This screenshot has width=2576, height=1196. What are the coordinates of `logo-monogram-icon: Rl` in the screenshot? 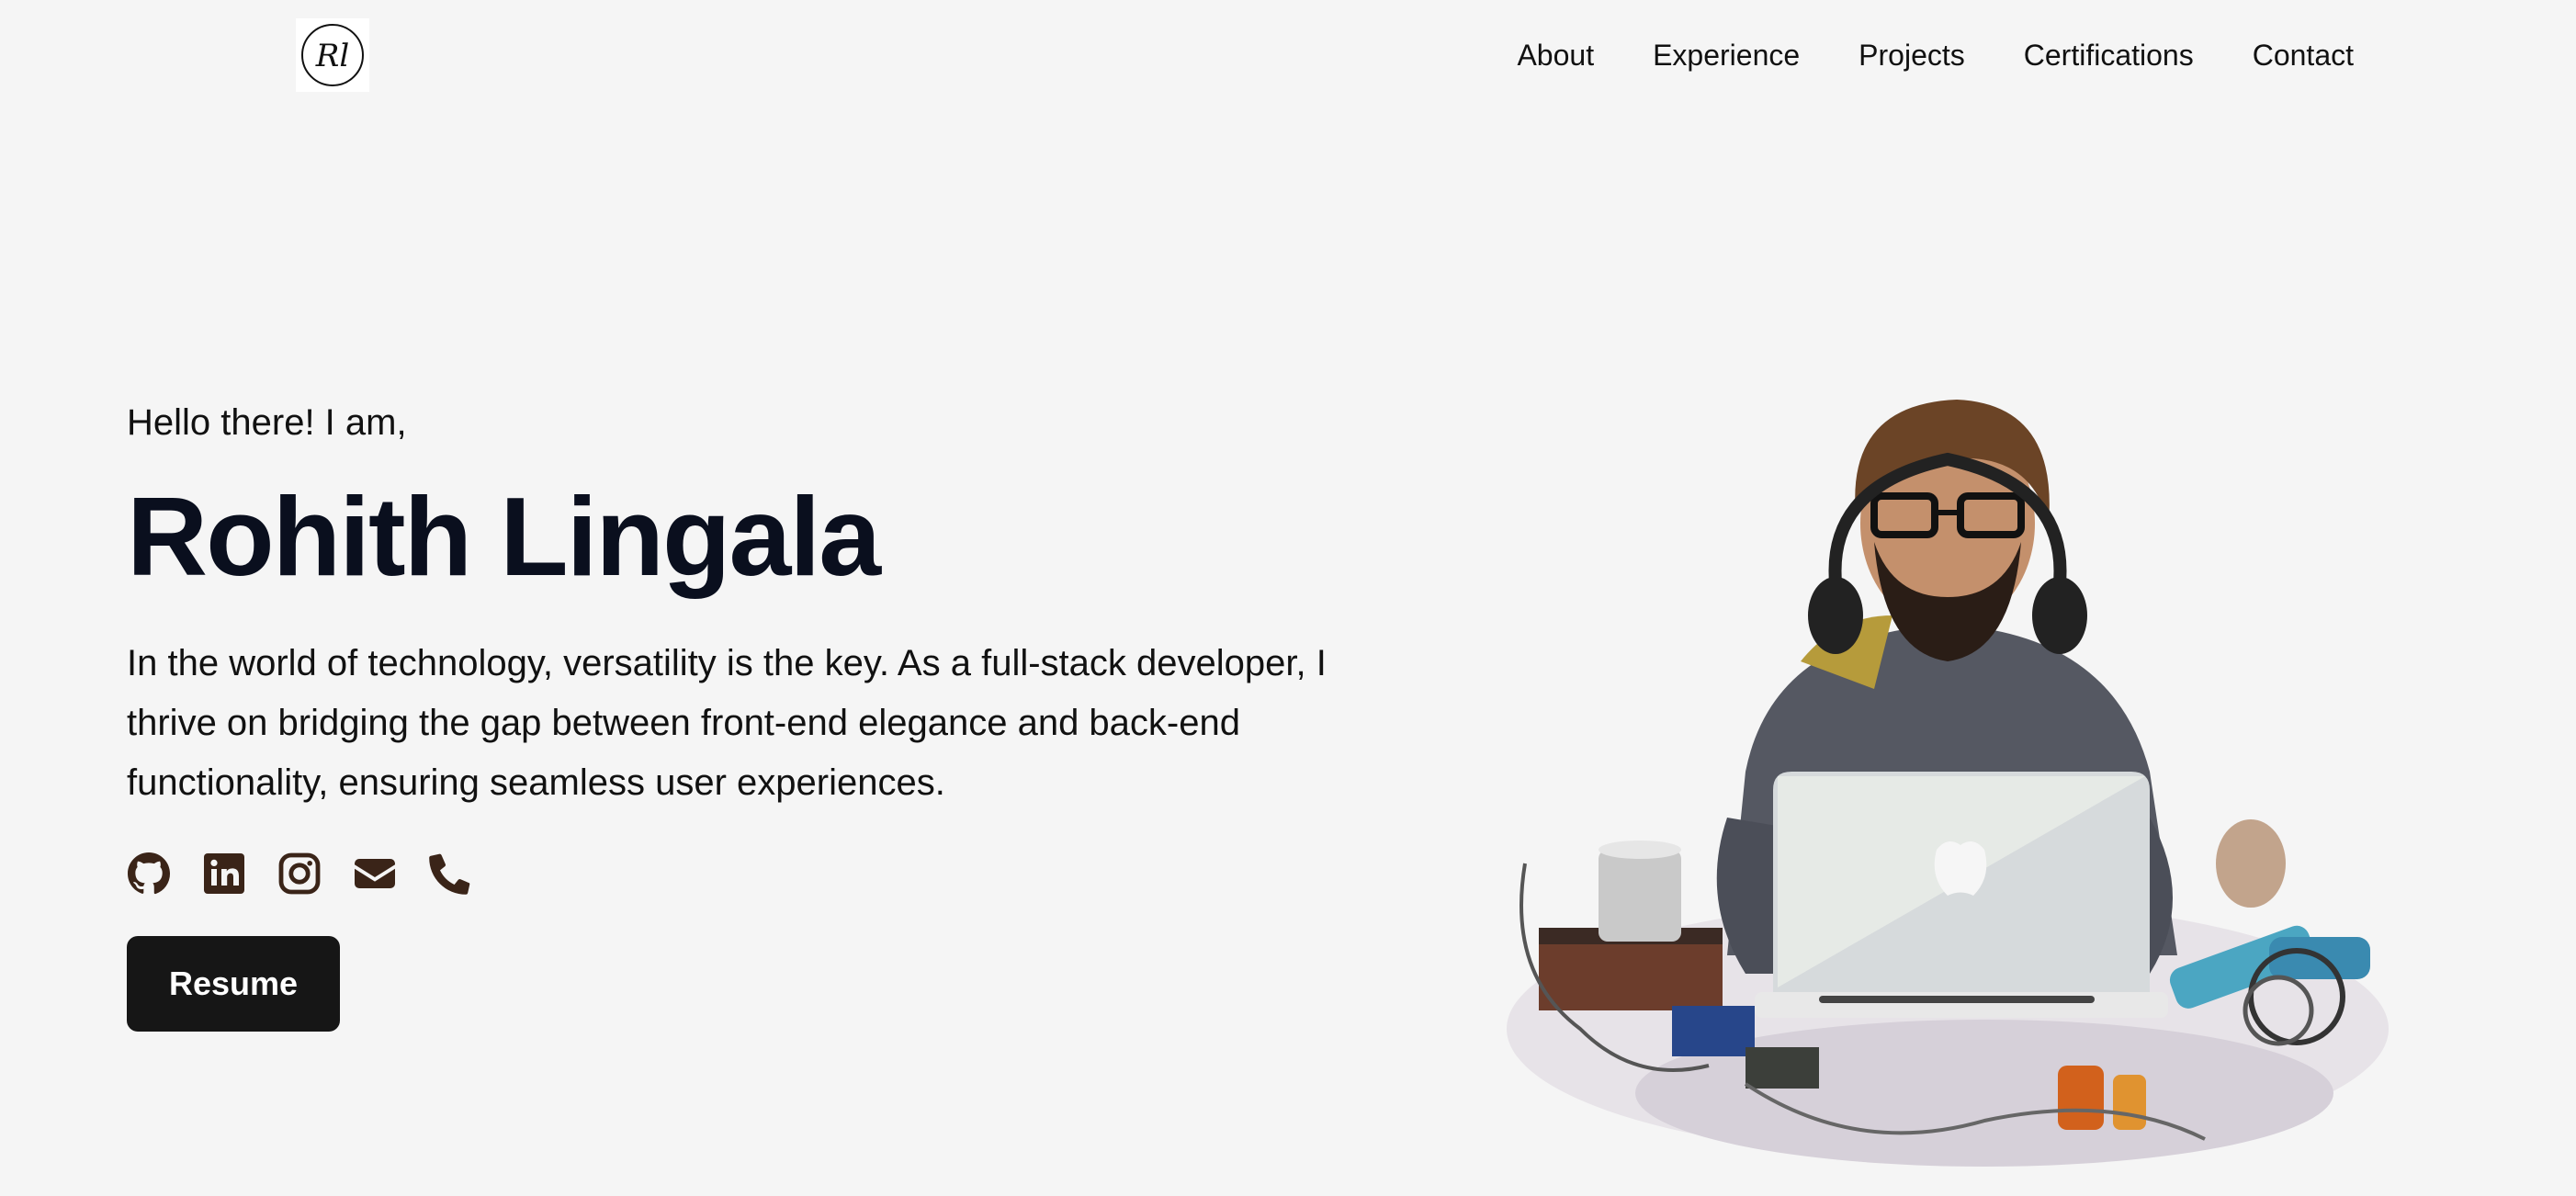 It's located at (332, 55).